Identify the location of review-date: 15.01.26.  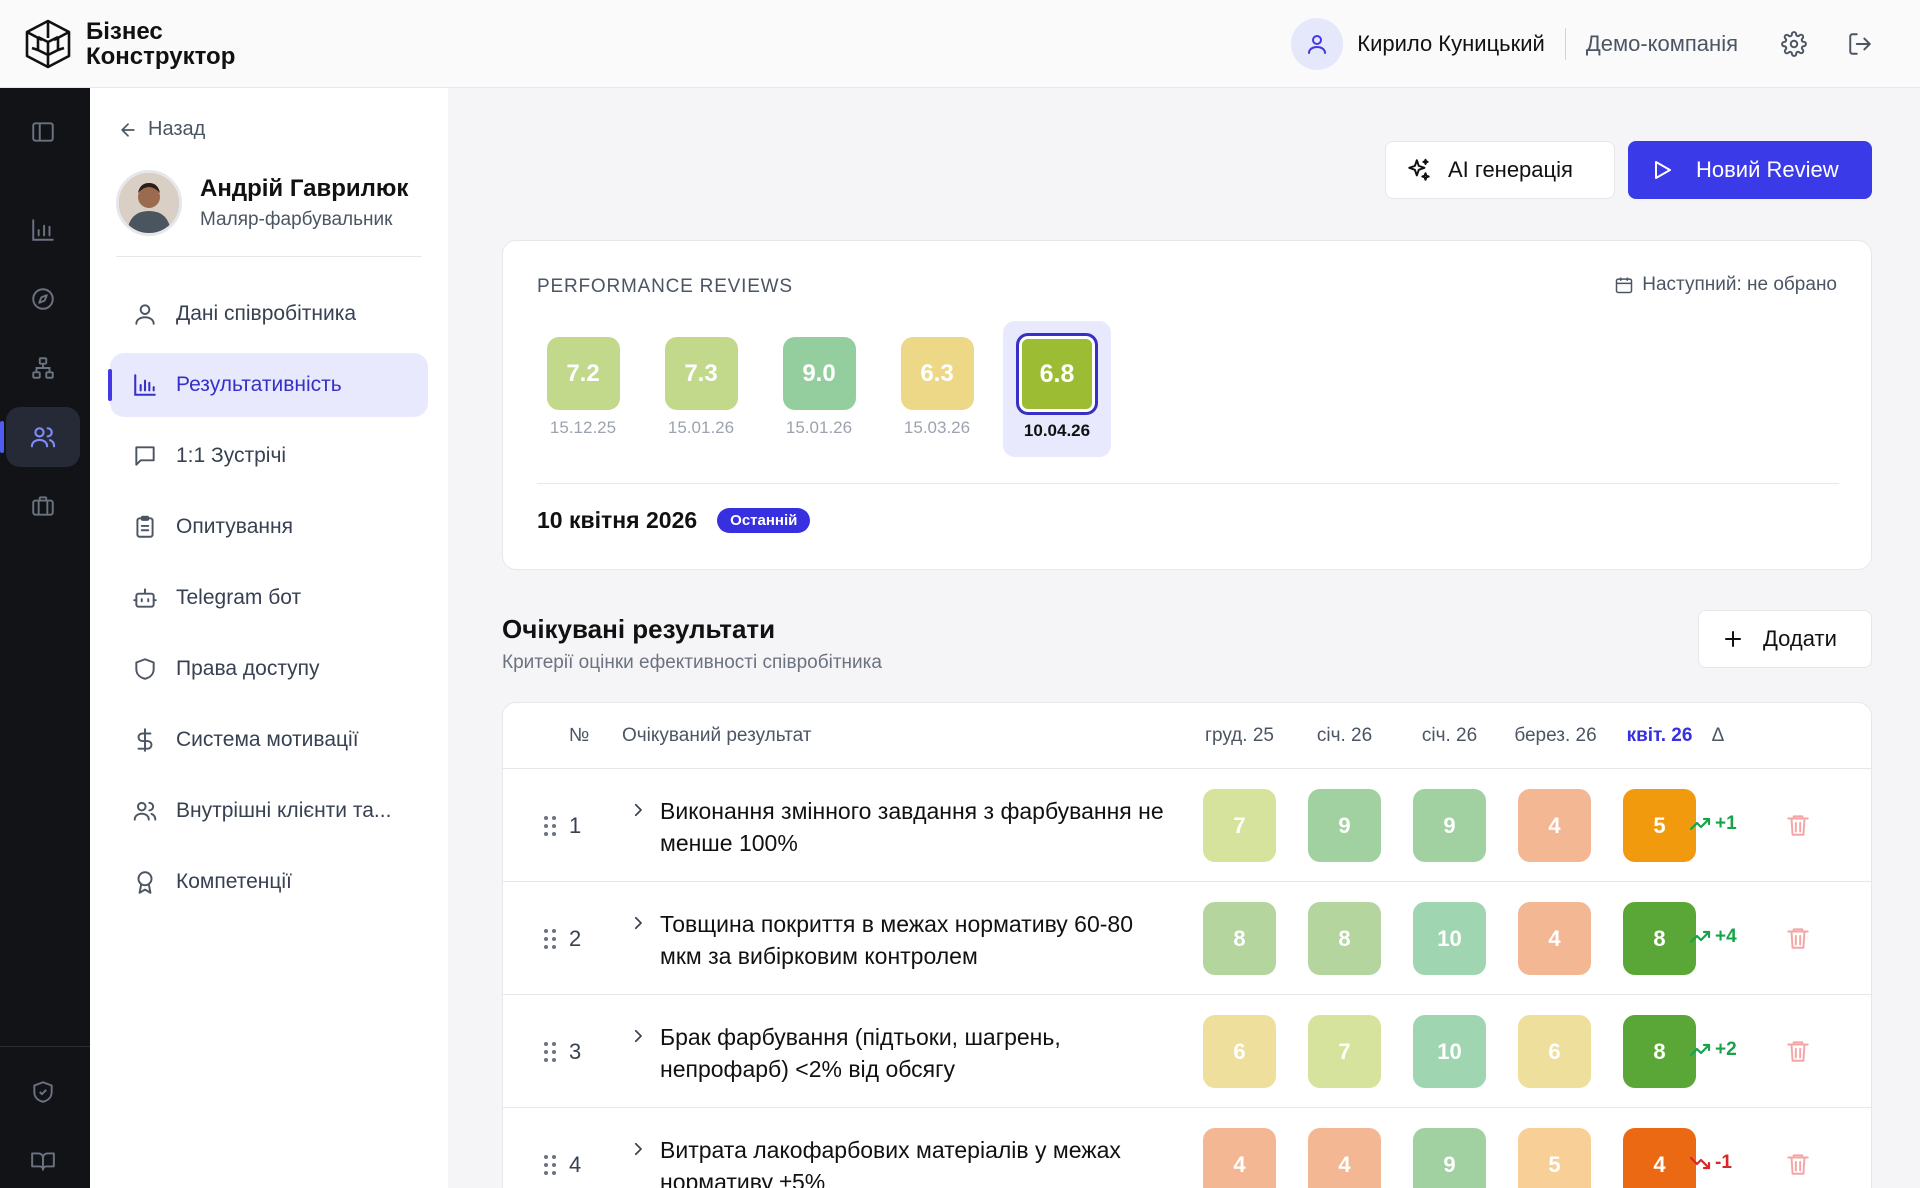
(819, 427).